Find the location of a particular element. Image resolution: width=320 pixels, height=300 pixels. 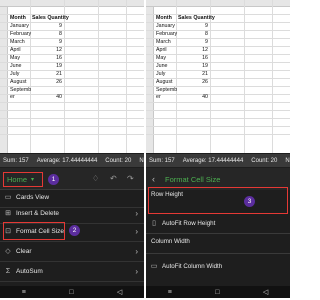

page-title: Format Cell Size is located at coordinates (193, 179).